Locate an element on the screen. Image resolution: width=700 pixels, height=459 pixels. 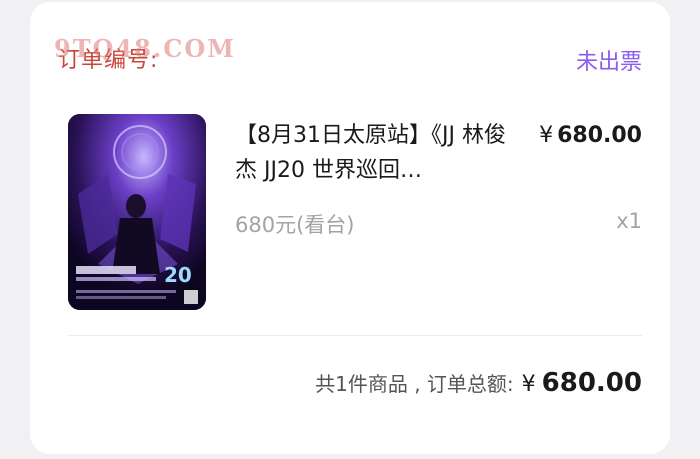
svg-text: 20 is located at coordinates (178, 275).